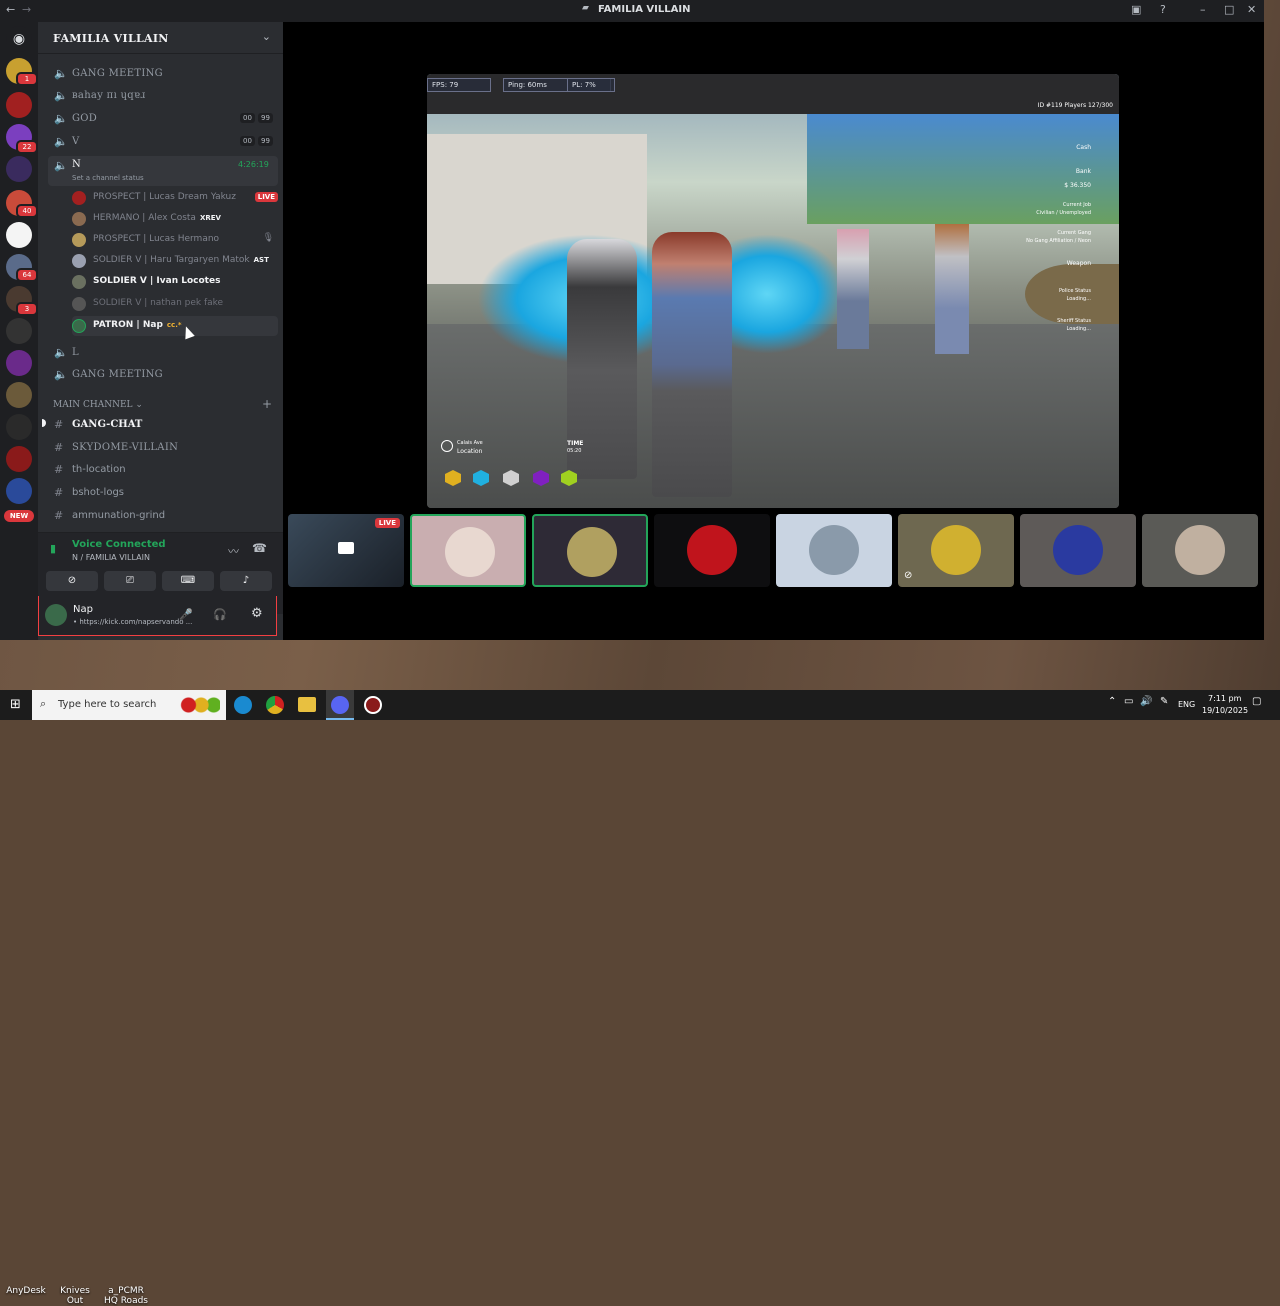 The width and height of the screenshot is (1280, 1306). Describe the element at coordinates (591, 85) in the screenshot. I see `hud-packet-loss: PL: 7%` at that location.